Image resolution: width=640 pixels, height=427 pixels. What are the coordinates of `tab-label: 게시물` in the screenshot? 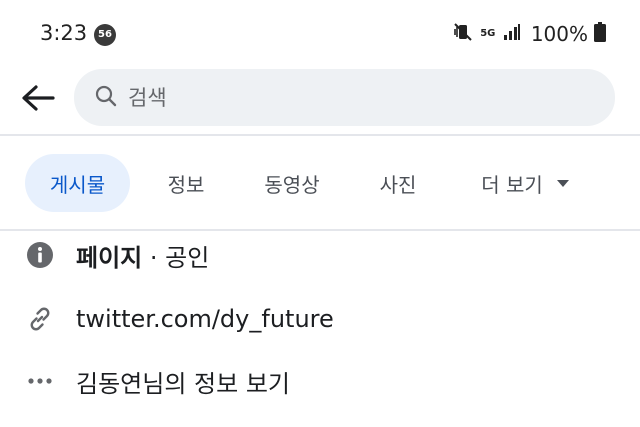 It's located at (77, 184).